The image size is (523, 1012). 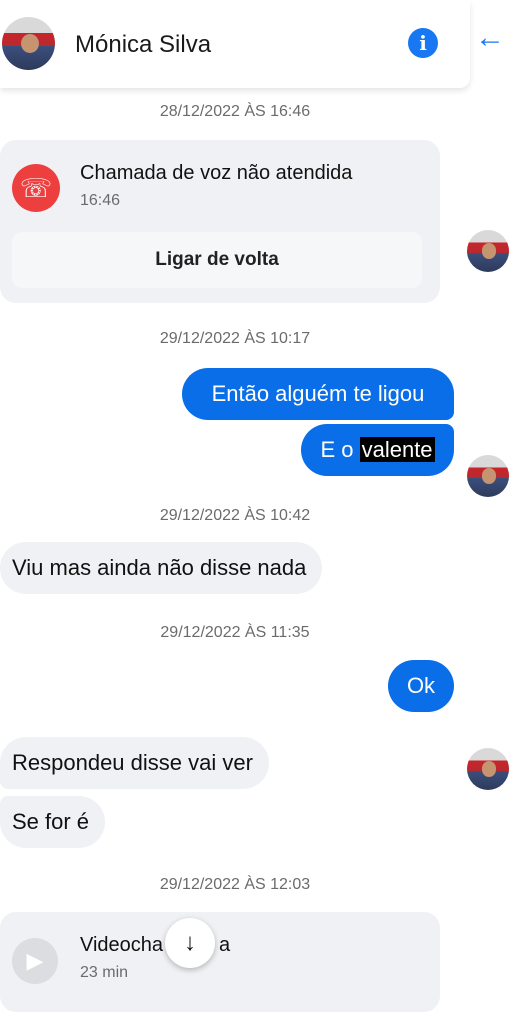 I want to click on contact-name: Mónica Silva, so click(x=143, y=45).